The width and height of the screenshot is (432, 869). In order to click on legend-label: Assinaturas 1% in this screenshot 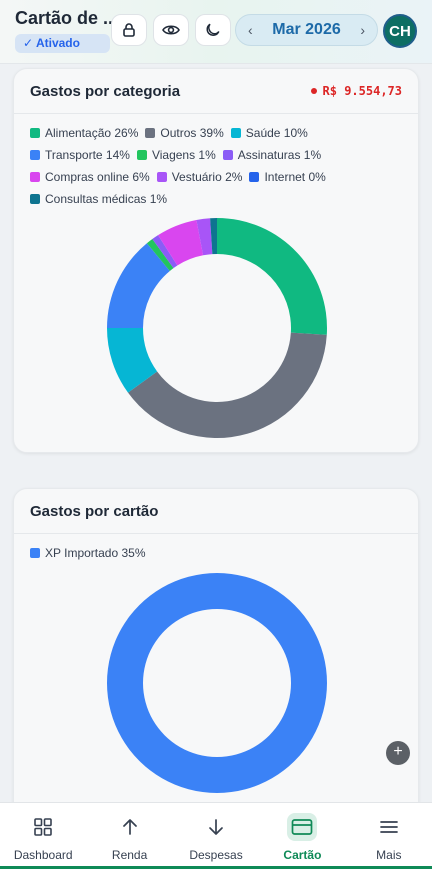, I will do `click(279, 155)`.